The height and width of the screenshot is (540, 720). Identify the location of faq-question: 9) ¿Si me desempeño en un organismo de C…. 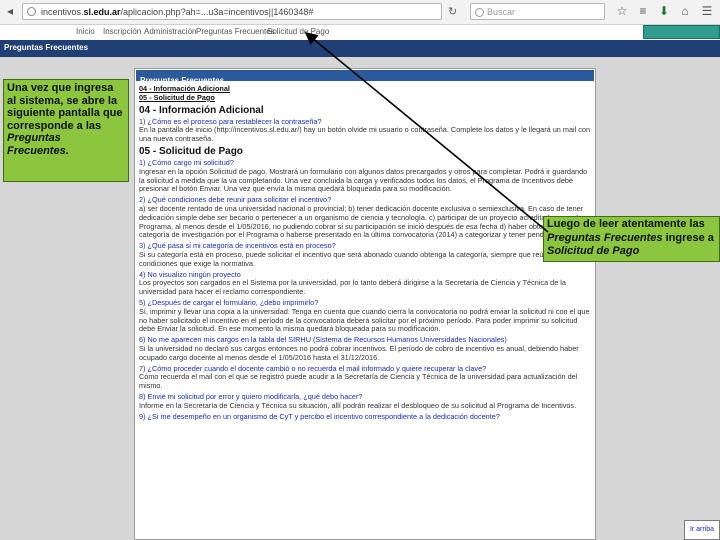
(319, 416).